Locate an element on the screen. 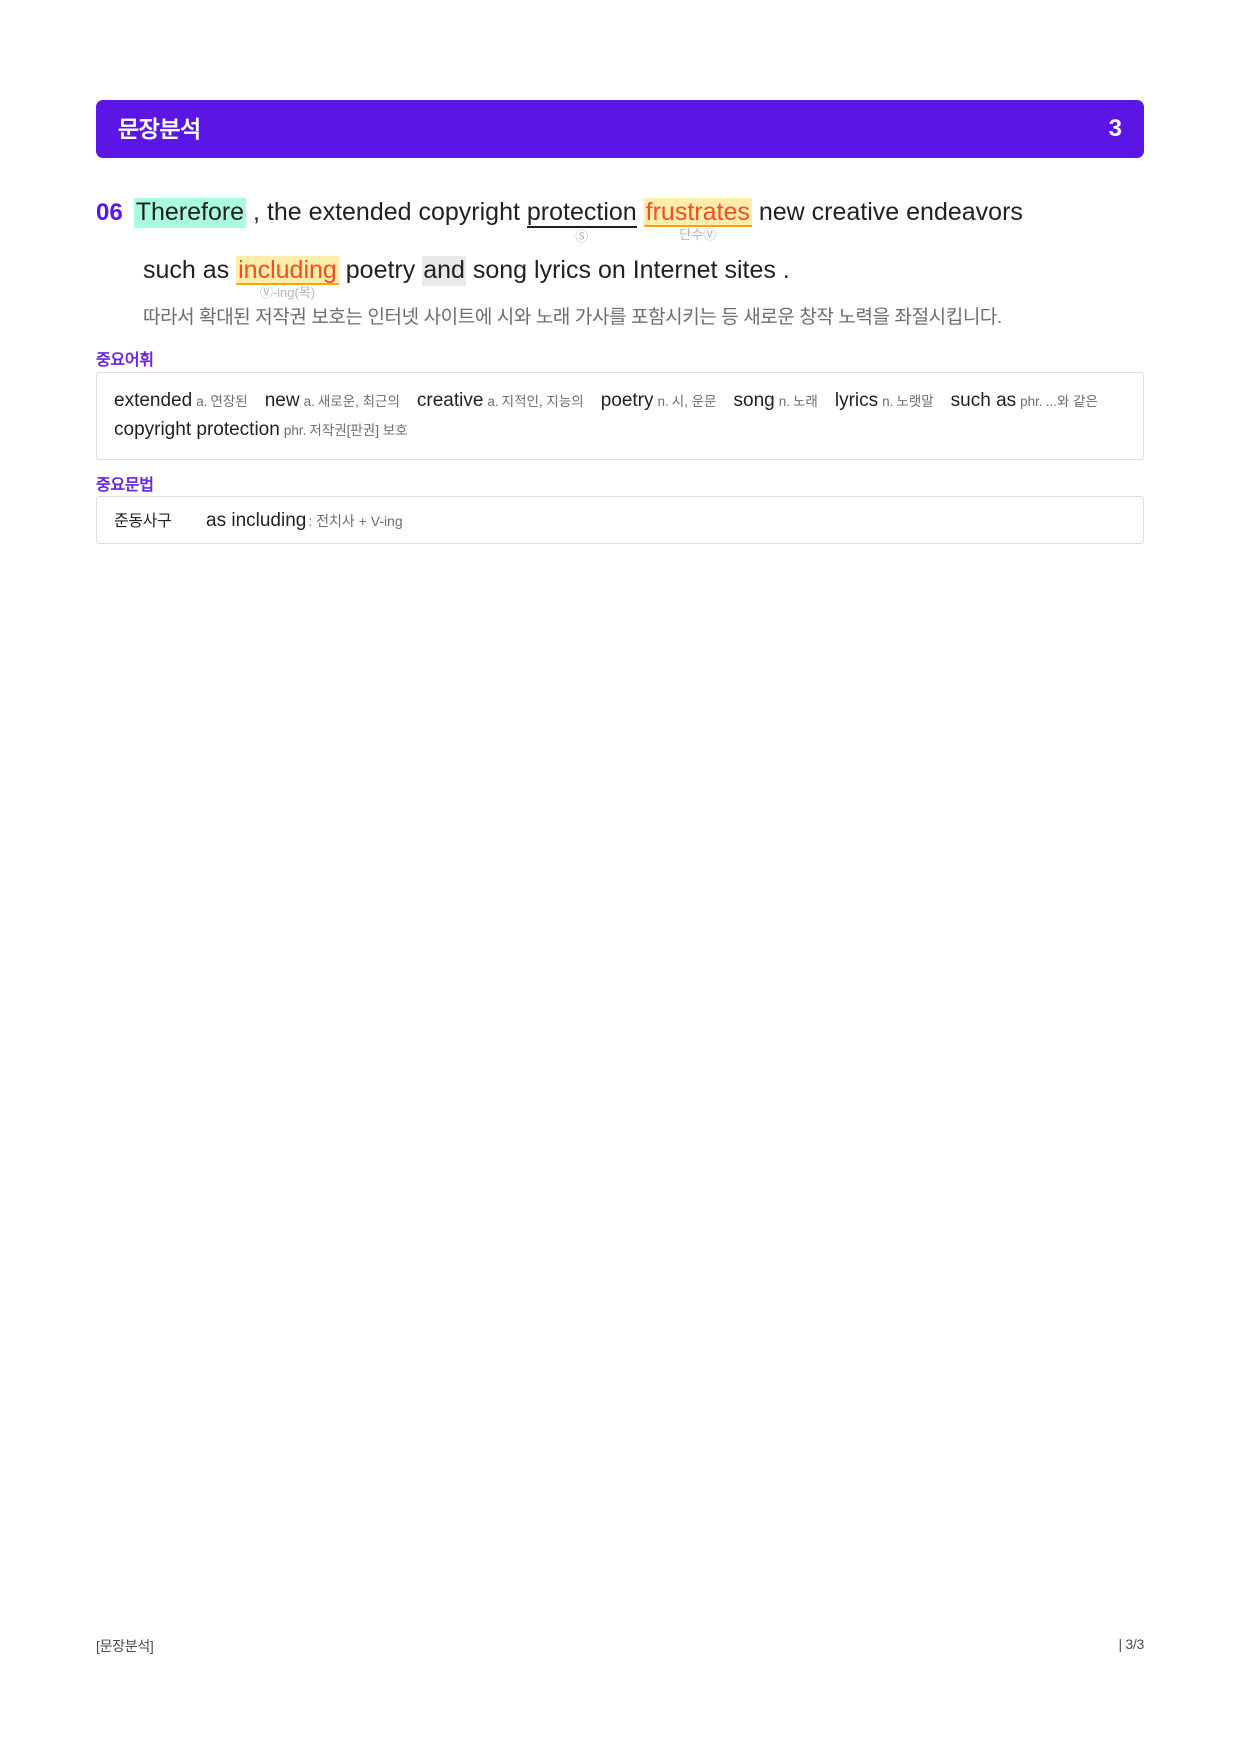 This screenshot has height=1754, width=1240. vocab-term: new is located at coordinates (282, 400).